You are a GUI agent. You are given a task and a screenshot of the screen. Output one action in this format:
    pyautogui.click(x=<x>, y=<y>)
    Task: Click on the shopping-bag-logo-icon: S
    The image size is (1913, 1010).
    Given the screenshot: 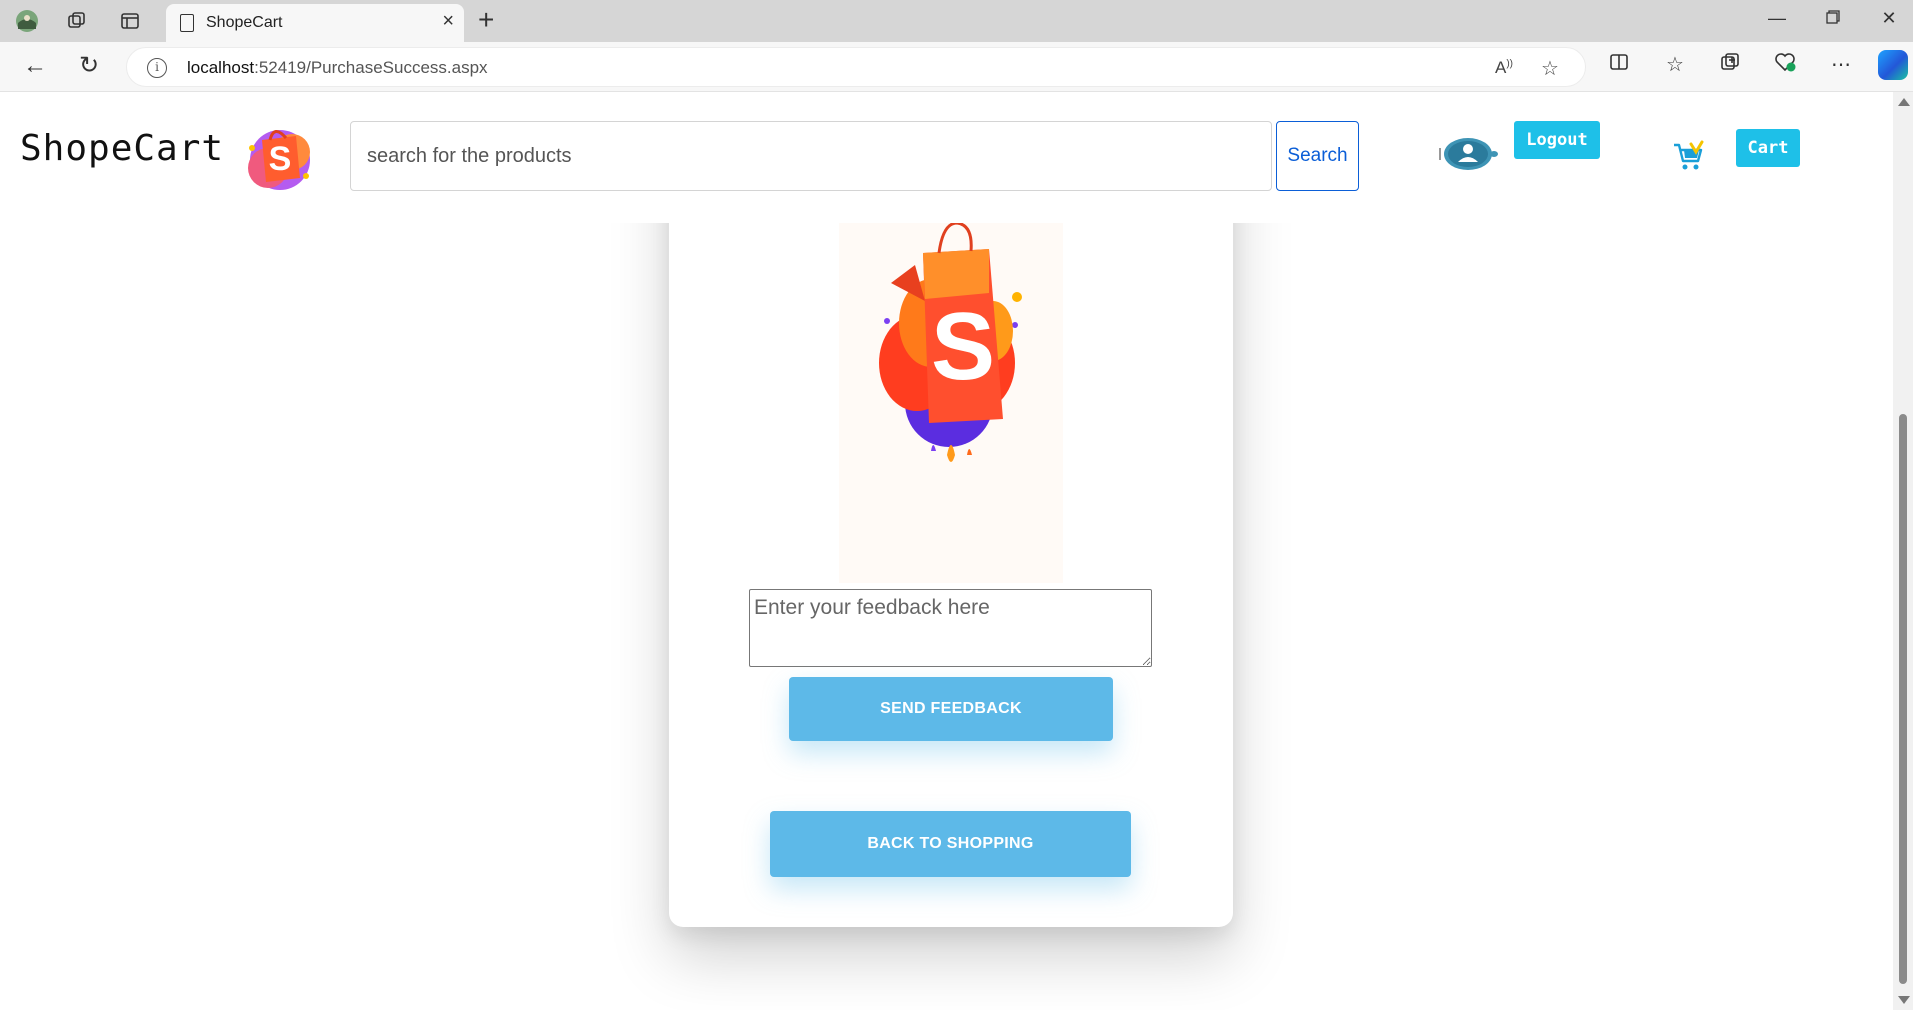 What is the action you would take?
    pyautogui.click(x=950, y=341)
    